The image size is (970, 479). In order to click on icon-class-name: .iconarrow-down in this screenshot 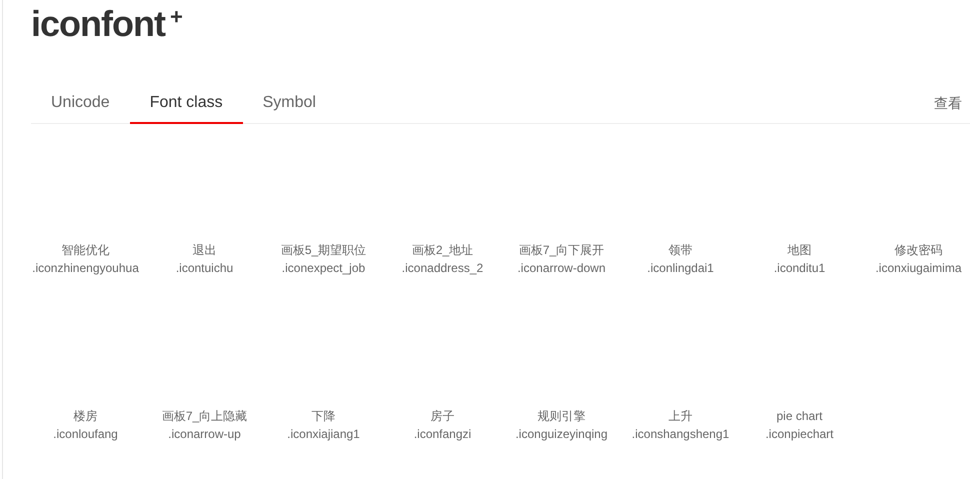, I will do `click(561, 268)`.